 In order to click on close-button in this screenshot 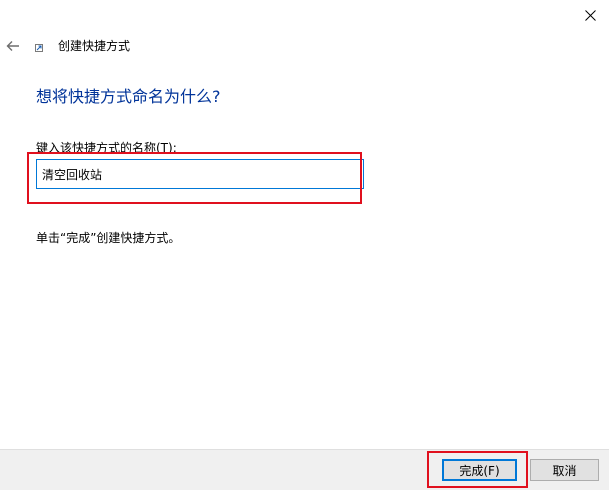, I will do `click(590, 15)`.